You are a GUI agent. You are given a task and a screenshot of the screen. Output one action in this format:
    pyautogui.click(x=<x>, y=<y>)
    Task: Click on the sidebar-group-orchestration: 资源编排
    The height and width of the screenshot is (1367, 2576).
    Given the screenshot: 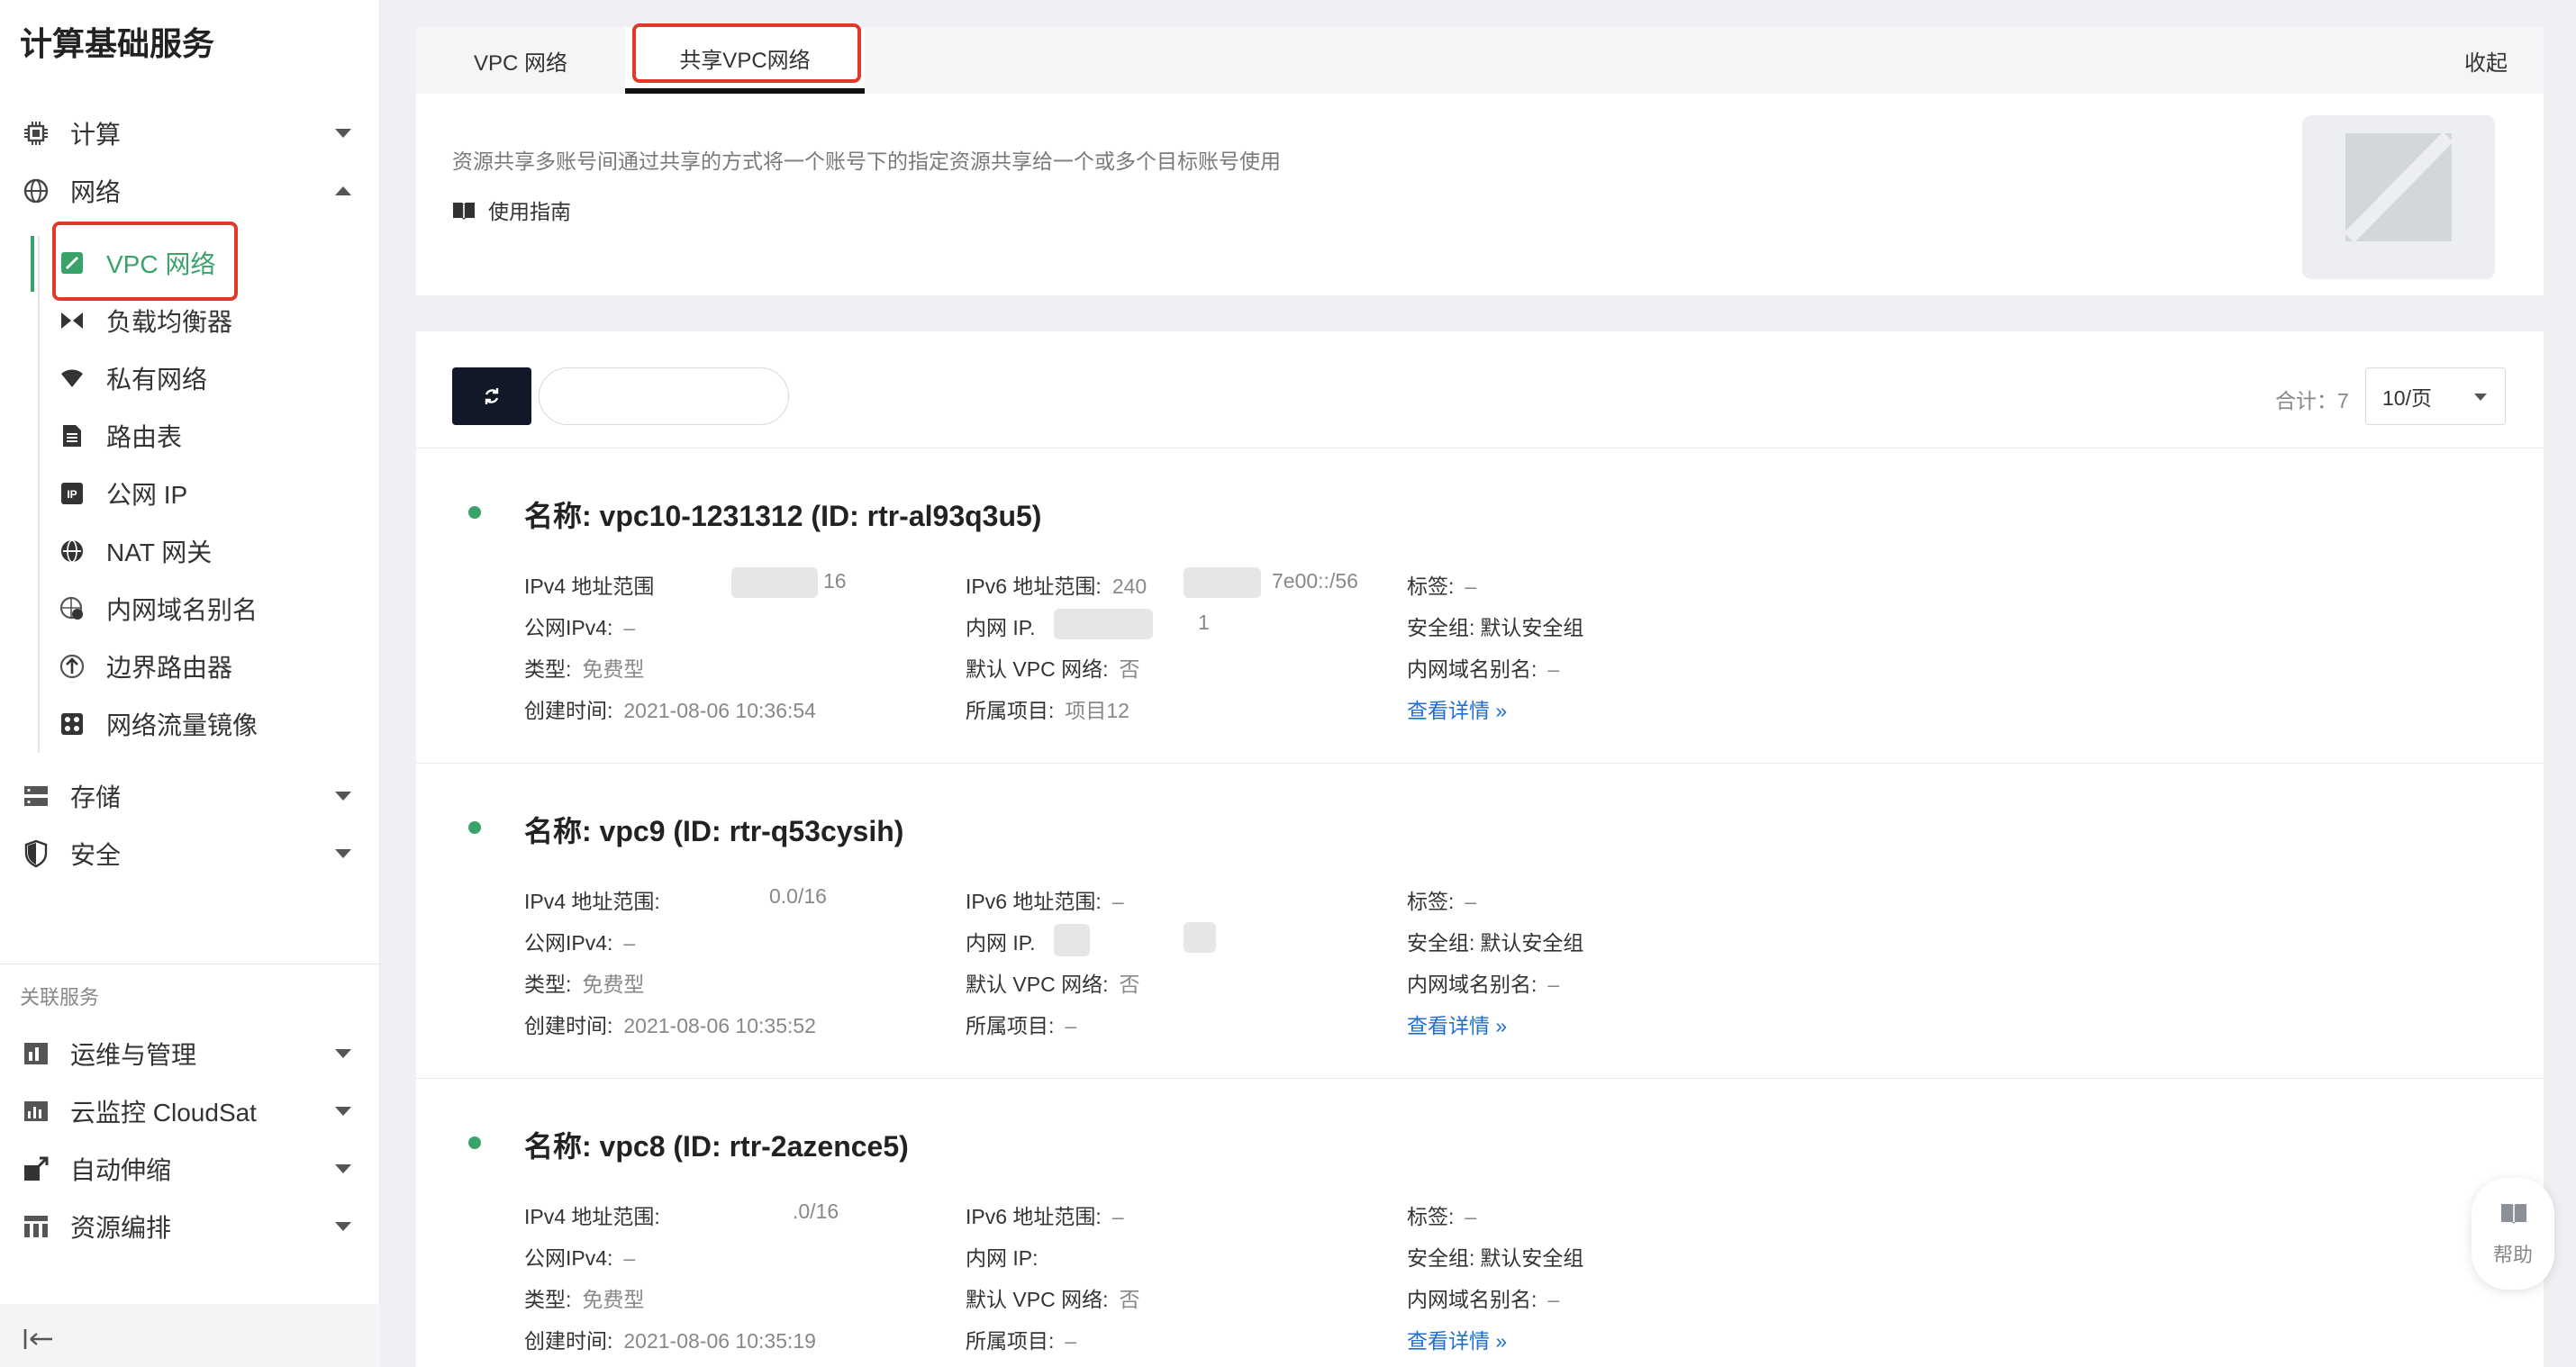 What is the action you would take?
    pyautogui.click(x=190, y=1227)
    